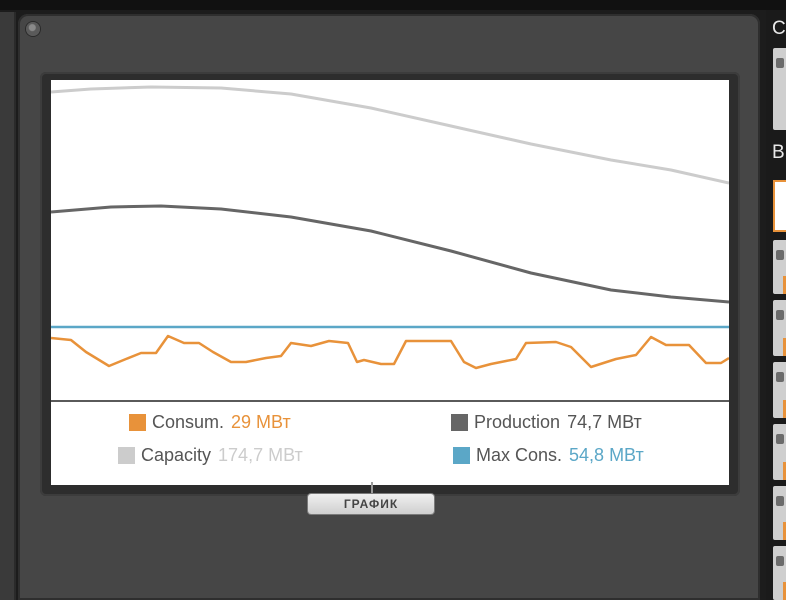  I want to click on tab-graph-button: ГРАФИК, so click(371, 504).